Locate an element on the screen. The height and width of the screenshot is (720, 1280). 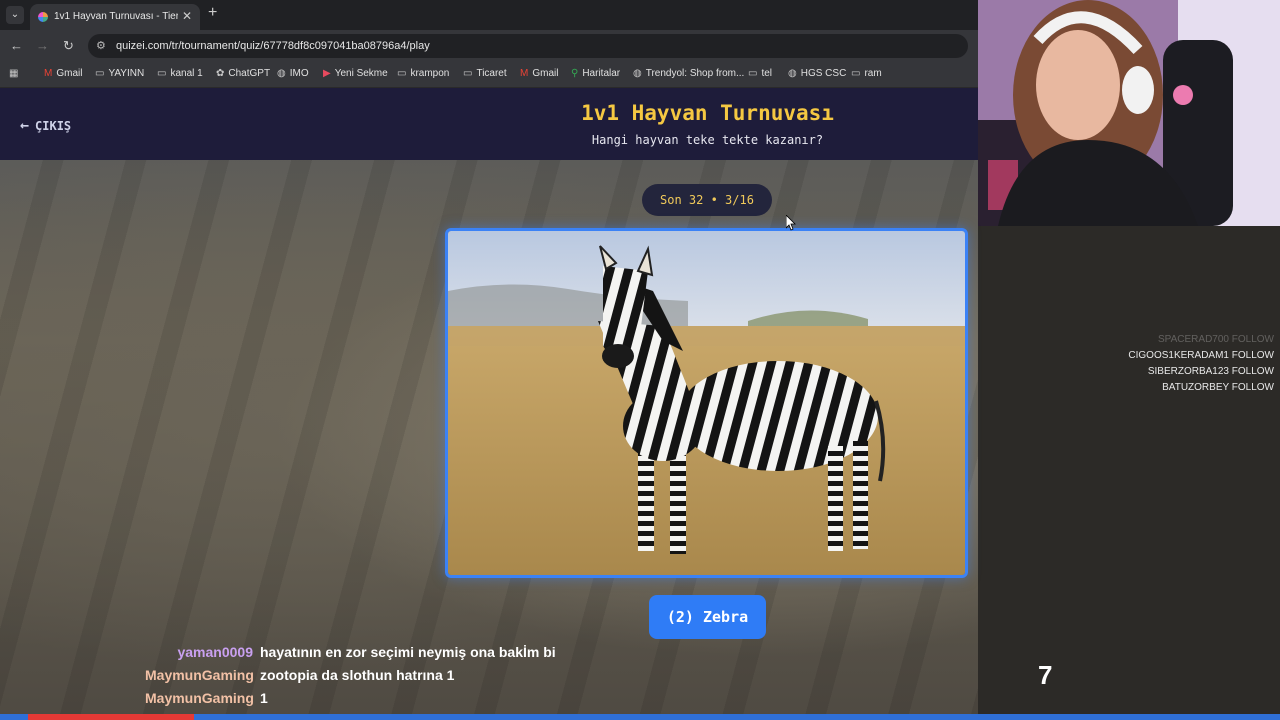
streamer-webcam-image is located at coordinates (1129, 113).